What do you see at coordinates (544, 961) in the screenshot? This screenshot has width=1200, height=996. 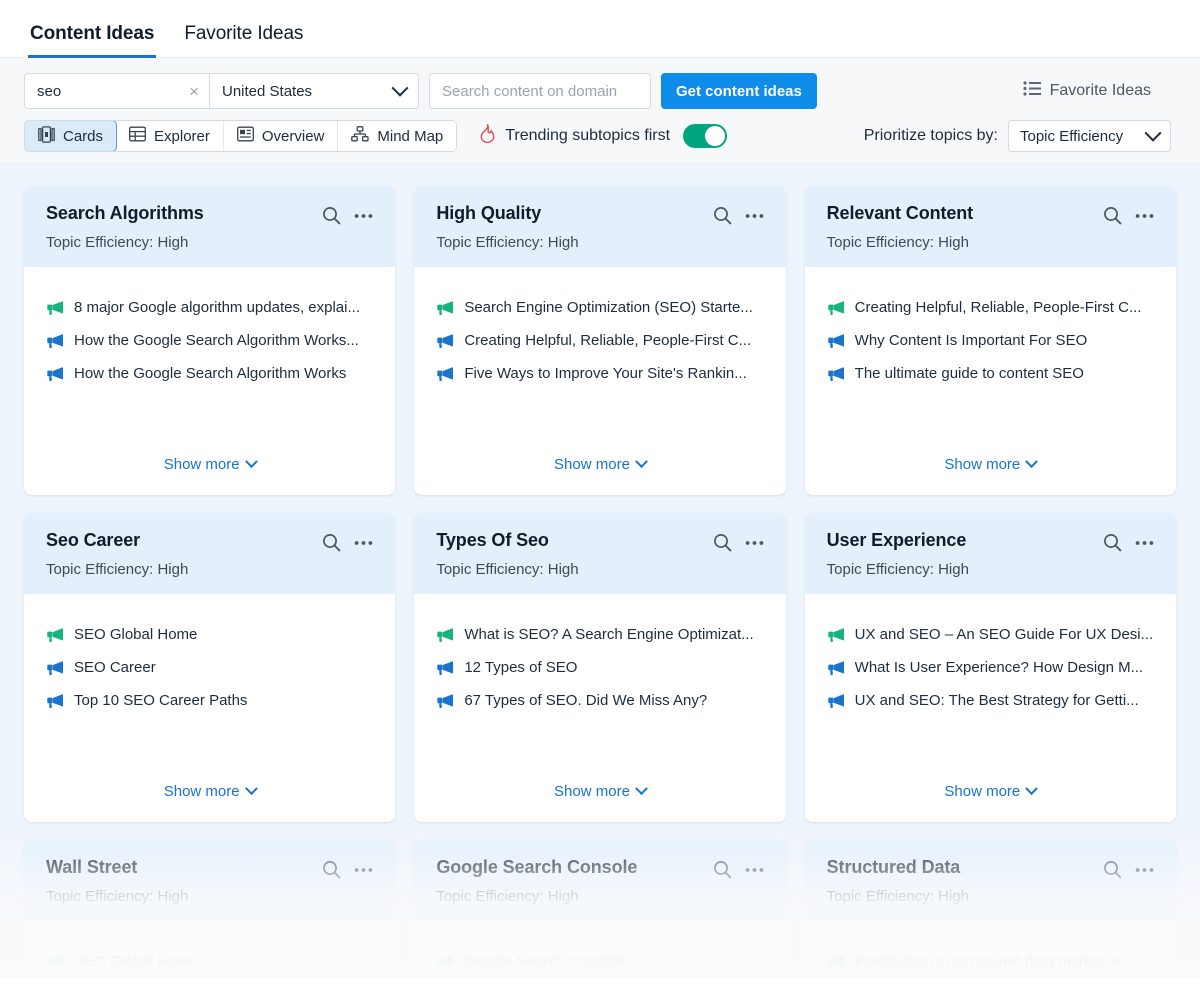 I see `idea-label: Google Search Console` at bounding box center [544, 961].